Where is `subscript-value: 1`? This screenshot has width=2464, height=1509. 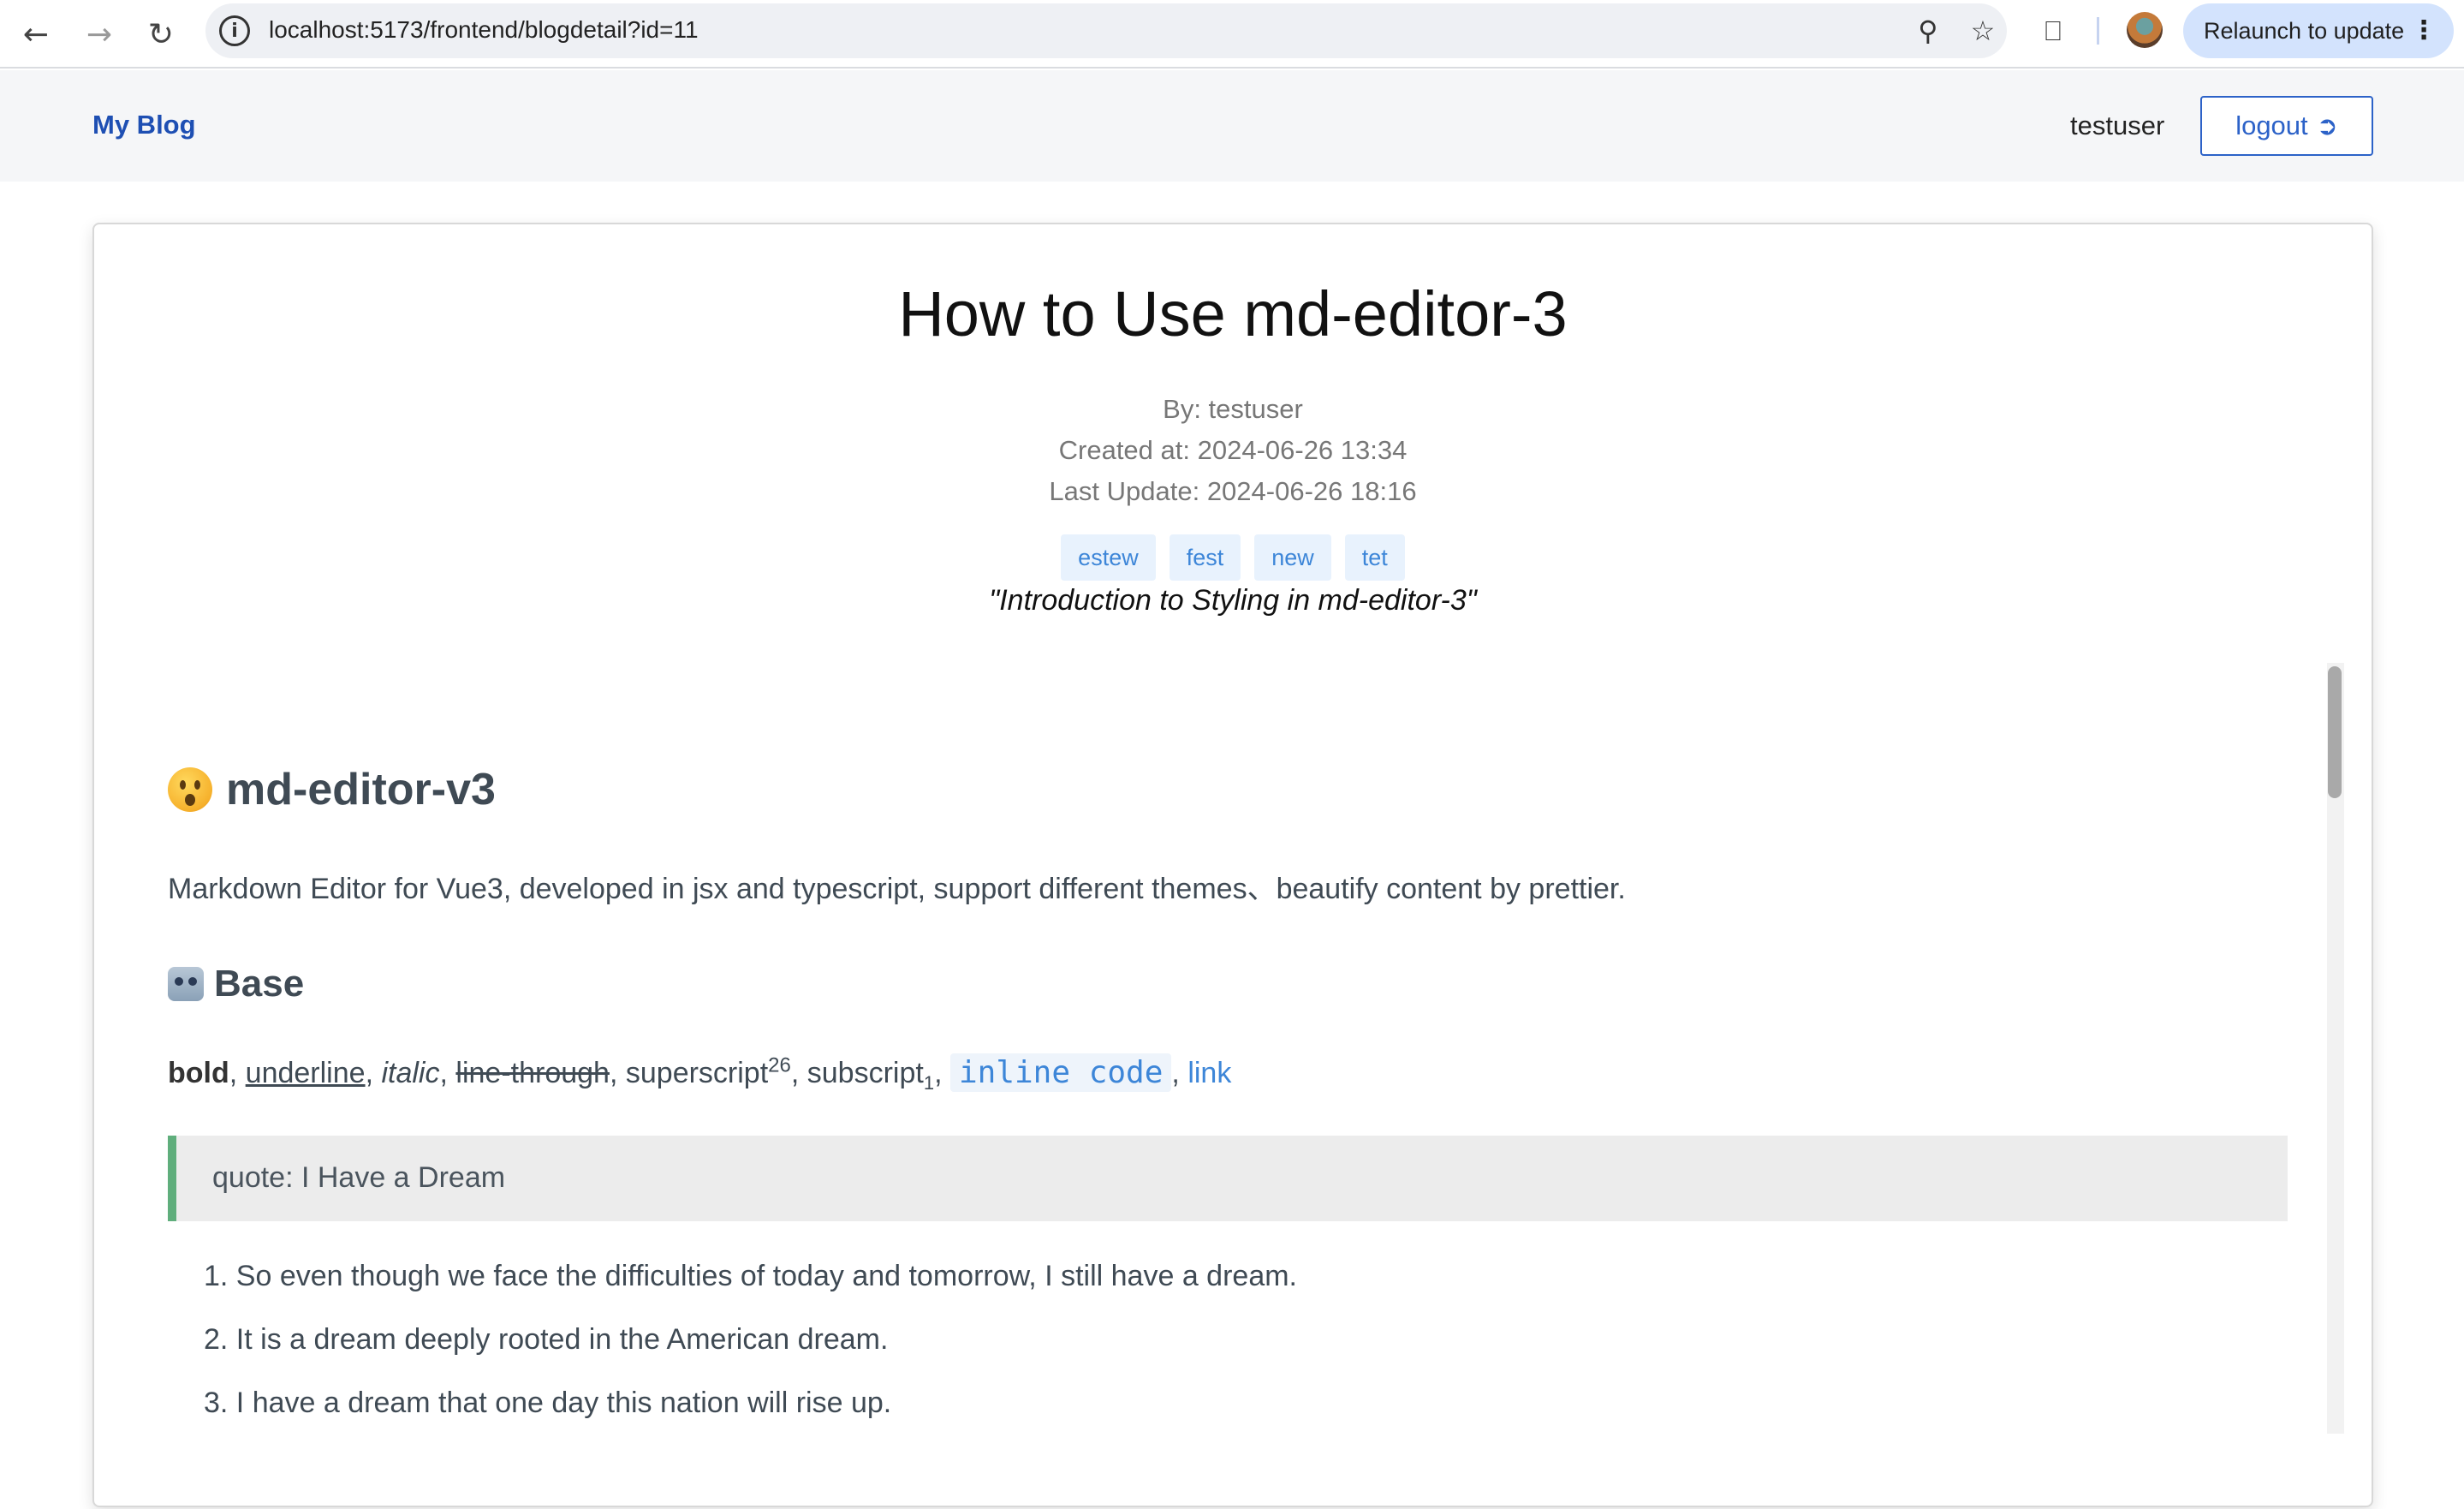
subscript-value: 1 is located at coordinates (929, 1082).